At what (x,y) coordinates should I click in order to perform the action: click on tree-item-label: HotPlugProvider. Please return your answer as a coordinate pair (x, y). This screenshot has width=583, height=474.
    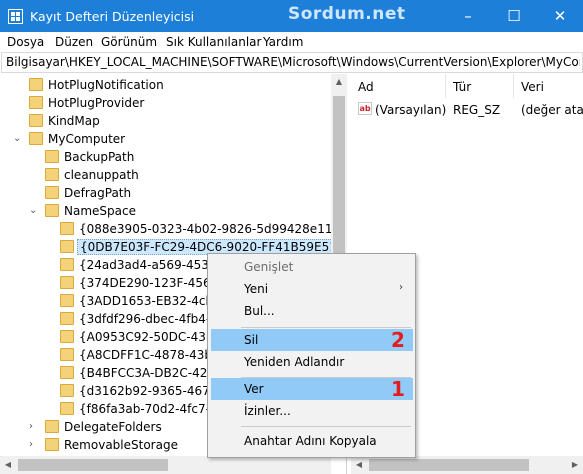
    Looking at the image, I should click on (96, 103).